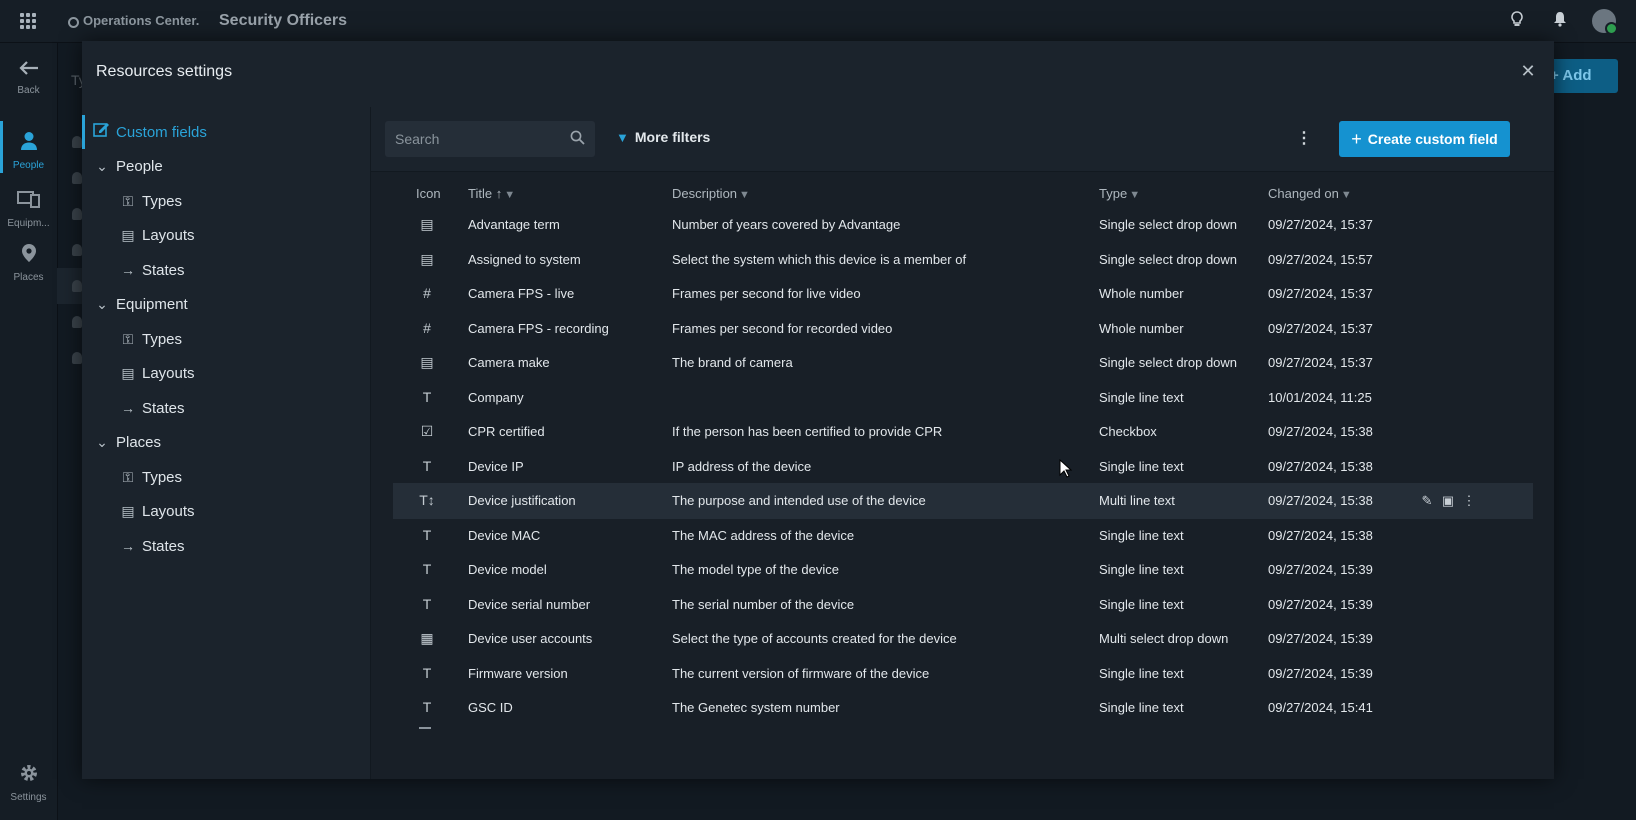  I want to click on tree-people-states: → States, so click(151, 270).